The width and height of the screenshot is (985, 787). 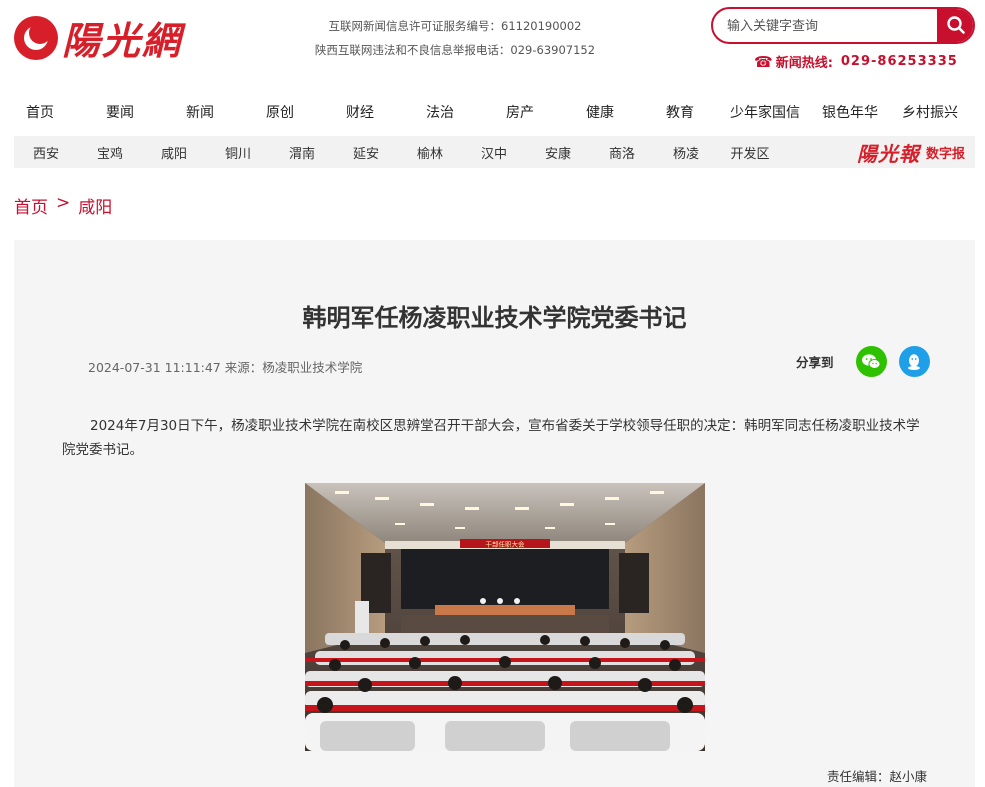 I want to click on region-tongchuan: 铜川, so click(x=238, y=152).